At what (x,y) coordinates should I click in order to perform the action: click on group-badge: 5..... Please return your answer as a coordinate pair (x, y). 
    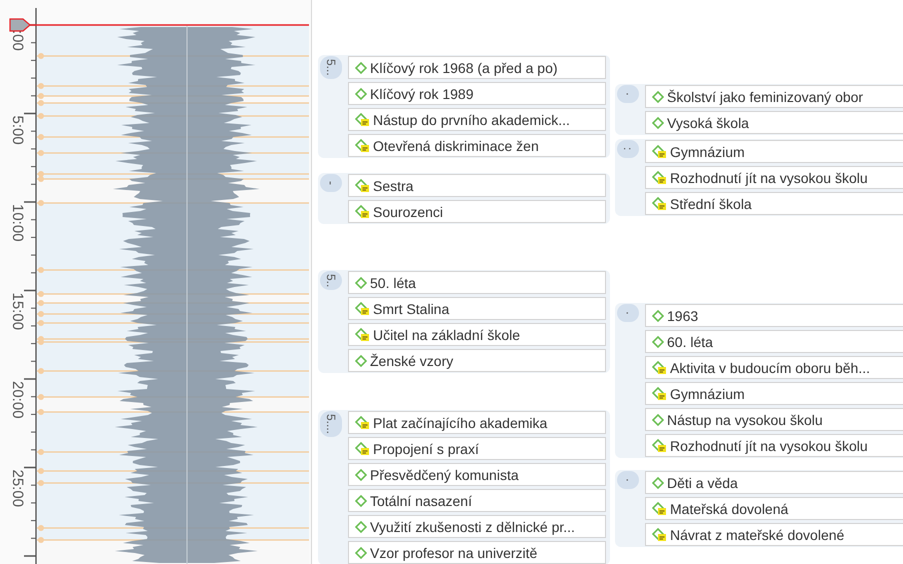
    Looking at the image, I should click on (331, 424).